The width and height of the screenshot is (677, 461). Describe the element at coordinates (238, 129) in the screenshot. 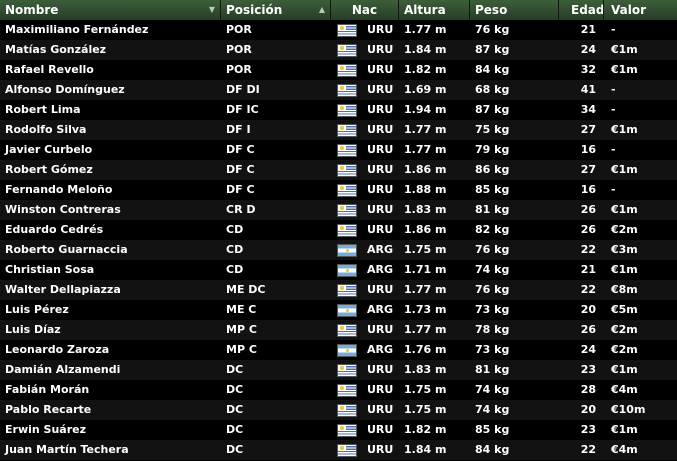

I see `player-position: DF I` at that location.